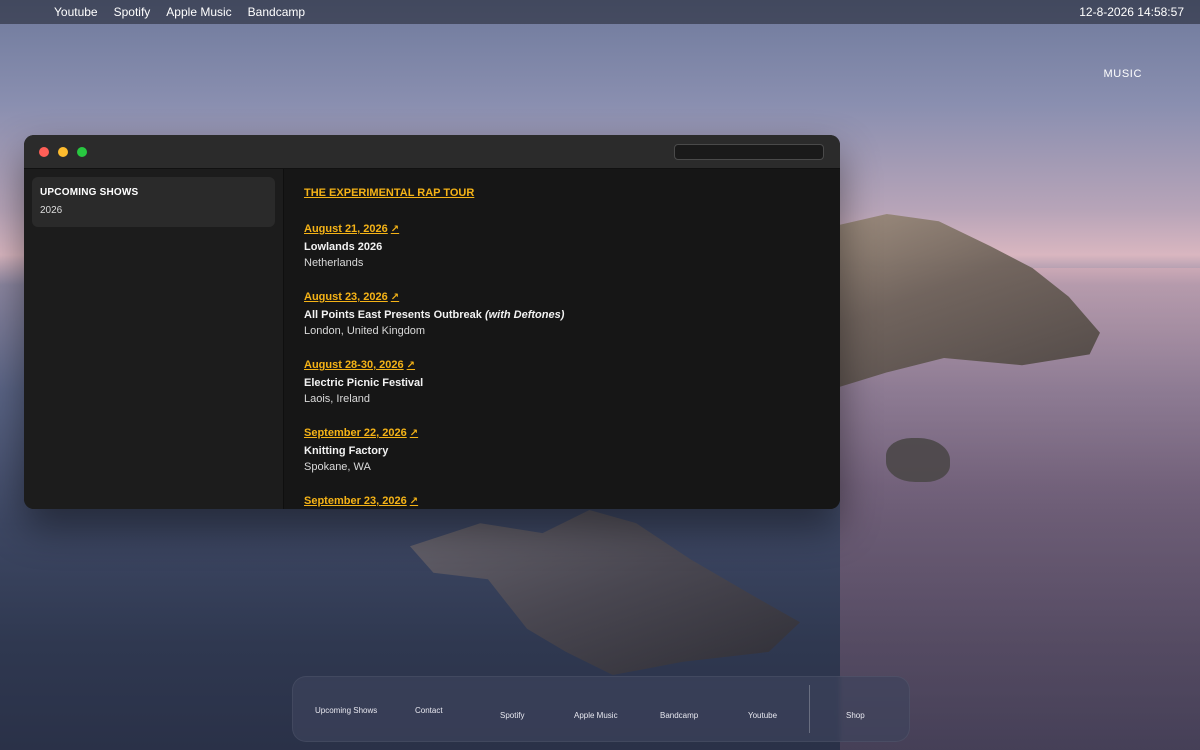 The image size is (1200, 750). What do you see at coordinates (355, 433) in the screenshot?
I see `show-date-text: September 22, 2026` at bounding box center [355, 433].